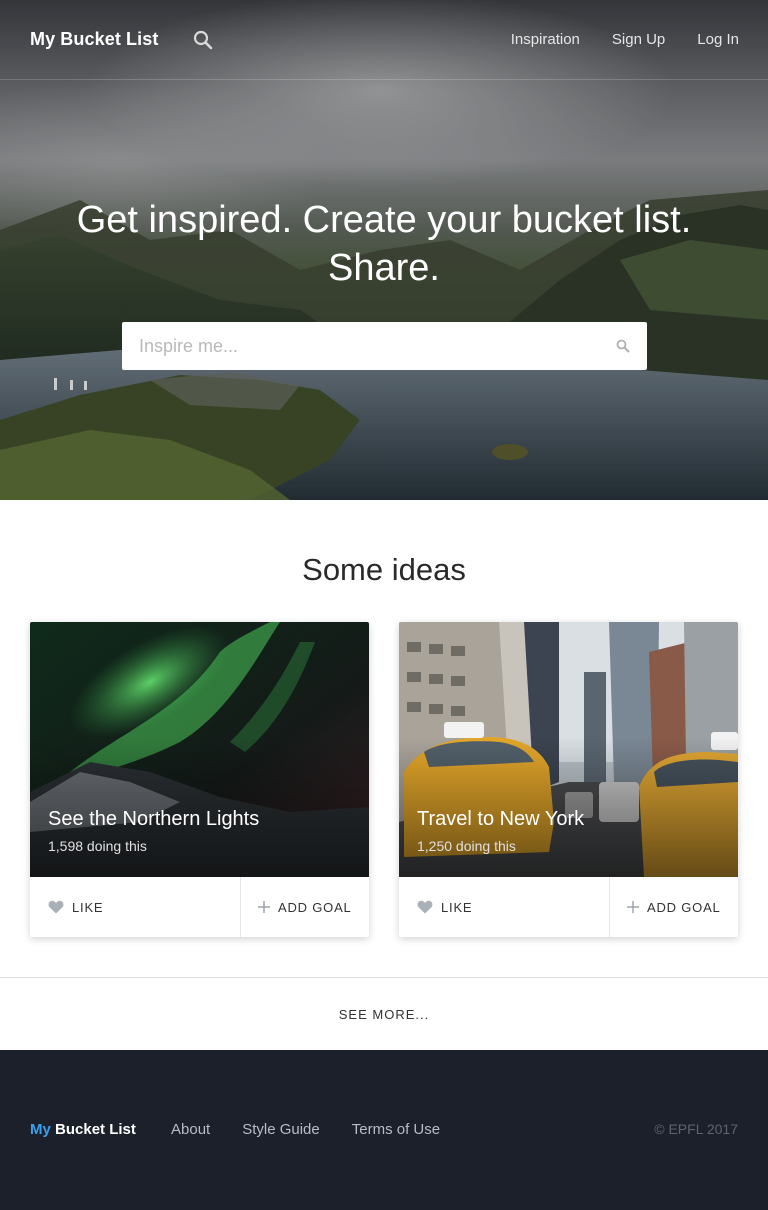 The height and width of the screenshot is (1210, 768). Describe the element at coordinates (281, 1129) in the screenshot. I see `footer-link-style-guide: Style Guide` at that location.